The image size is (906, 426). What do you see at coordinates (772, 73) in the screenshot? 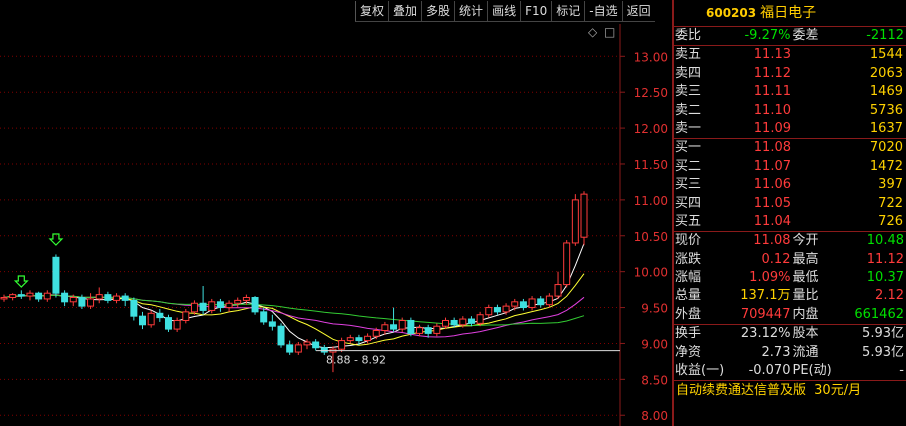
I see `asks-price: 11.12` at bounding box center [772, 73].